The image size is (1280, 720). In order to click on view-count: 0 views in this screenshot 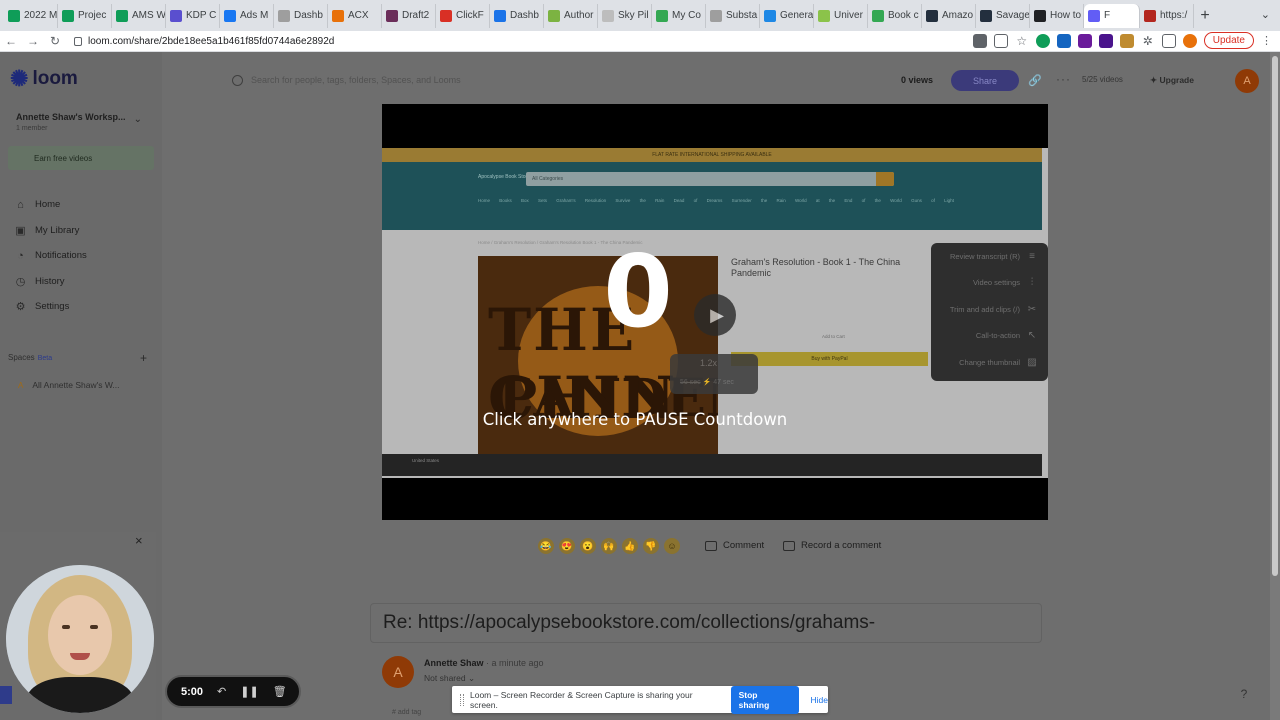, I will do `click(917, 80)`.